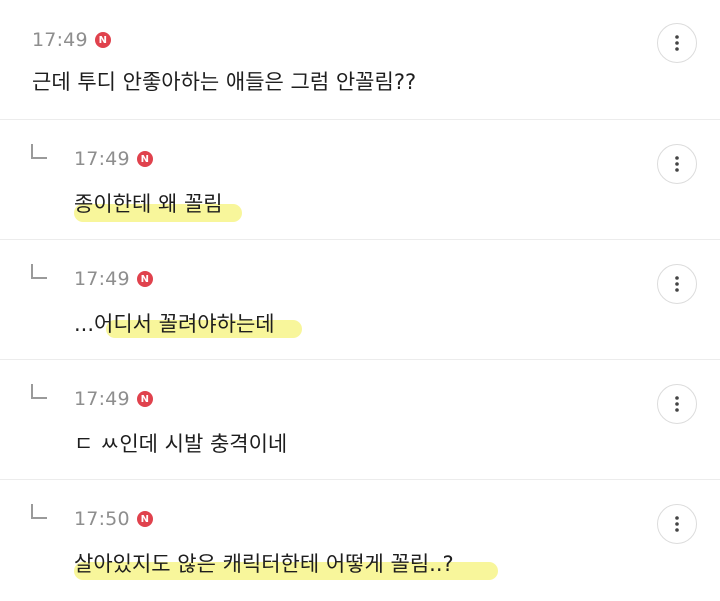 The height and width of the screenshot is (601, 720). Describe the element at coordinates (181, 444) in the screenshot. I see `comment-text: ㄷ ㅆ인데 시발 충격이네` at that location.